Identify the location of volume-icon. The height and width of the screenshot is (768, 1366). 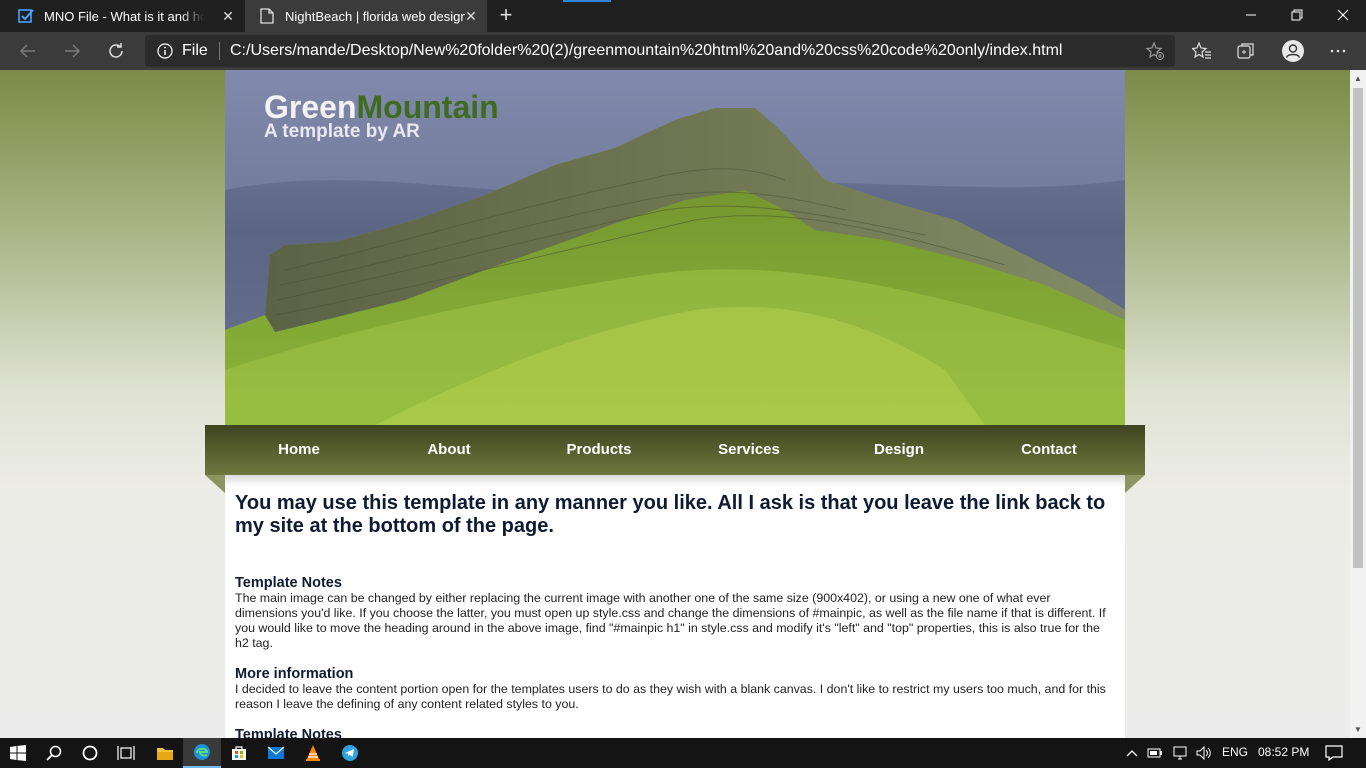
(1204, 753).